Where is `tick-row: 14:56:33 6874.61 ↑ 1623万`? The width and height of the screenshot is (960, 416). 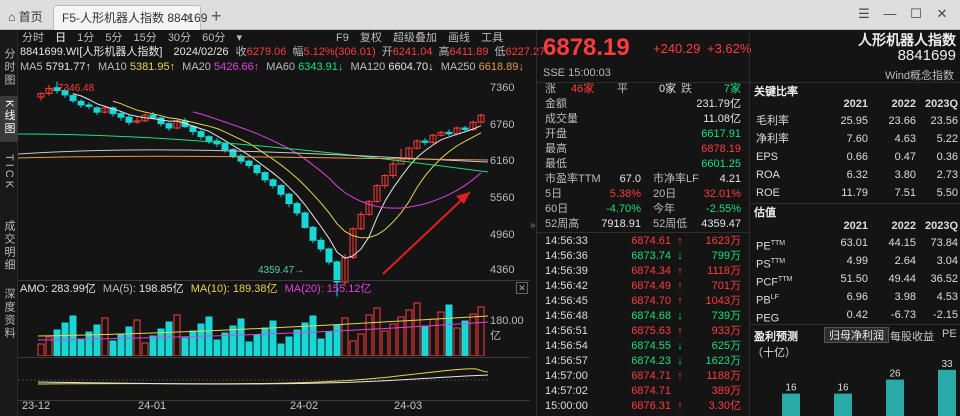
tick-row: 14:56:33 6874.61 ↑ 1623万 is located at coordinates (643, 241).